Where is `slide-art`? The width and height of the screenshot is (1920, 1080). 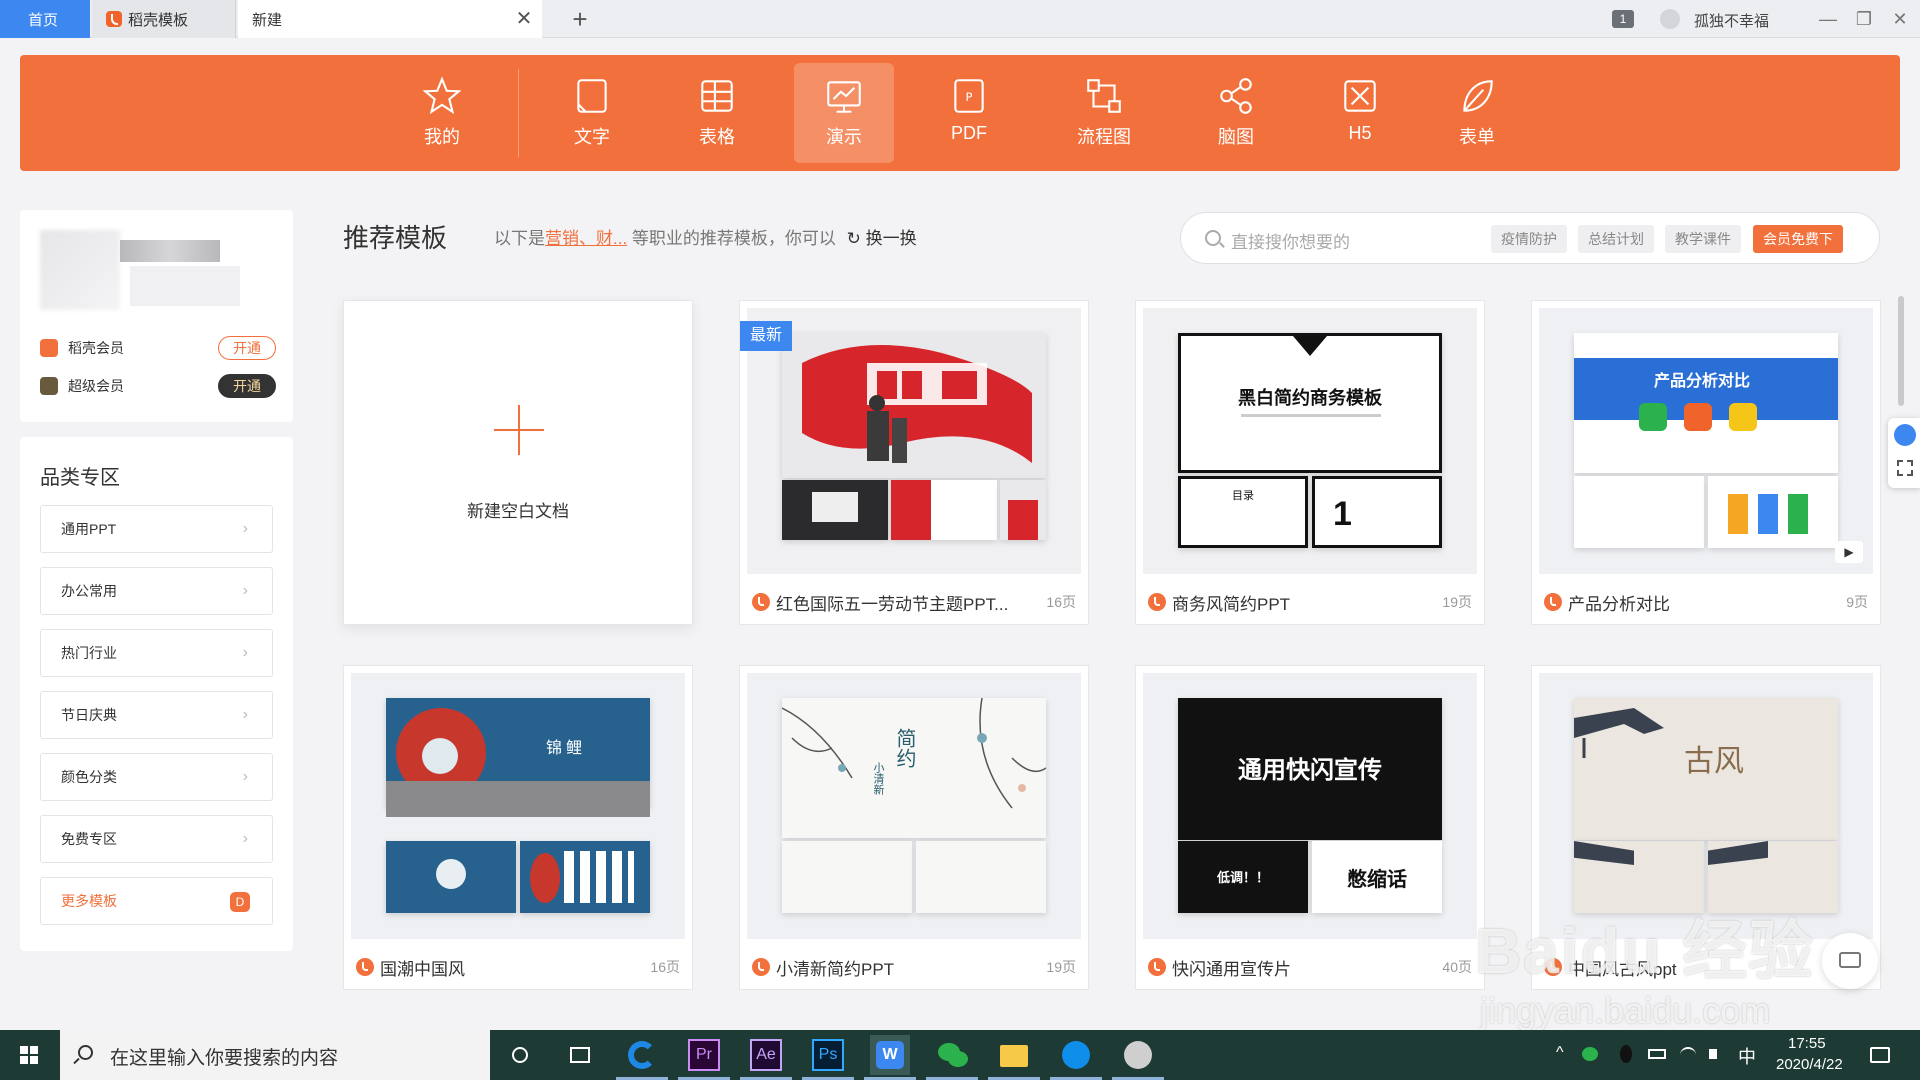
slide-art is located at coordinates (917, 404).